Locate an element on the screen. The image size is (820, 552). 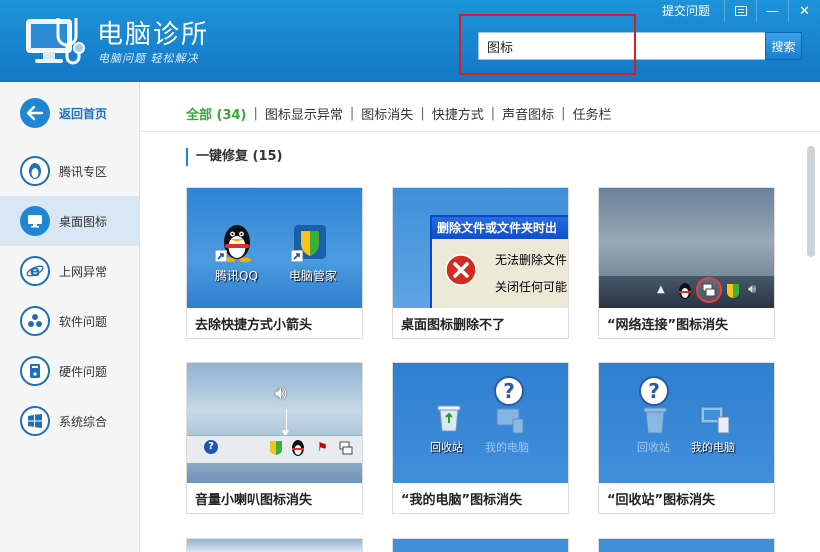
scrollbar-thumb is located at coordinates (811, 201).